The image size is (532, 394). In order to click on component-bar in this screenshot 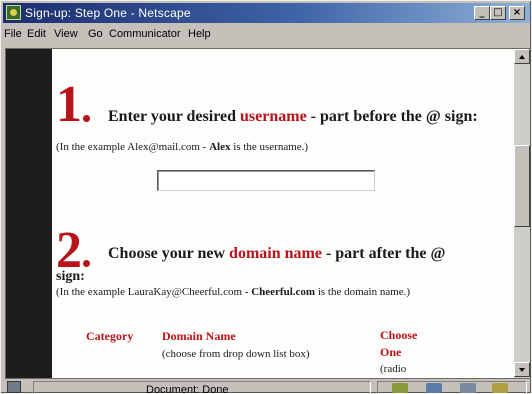, I will do `click(452, 387)`.